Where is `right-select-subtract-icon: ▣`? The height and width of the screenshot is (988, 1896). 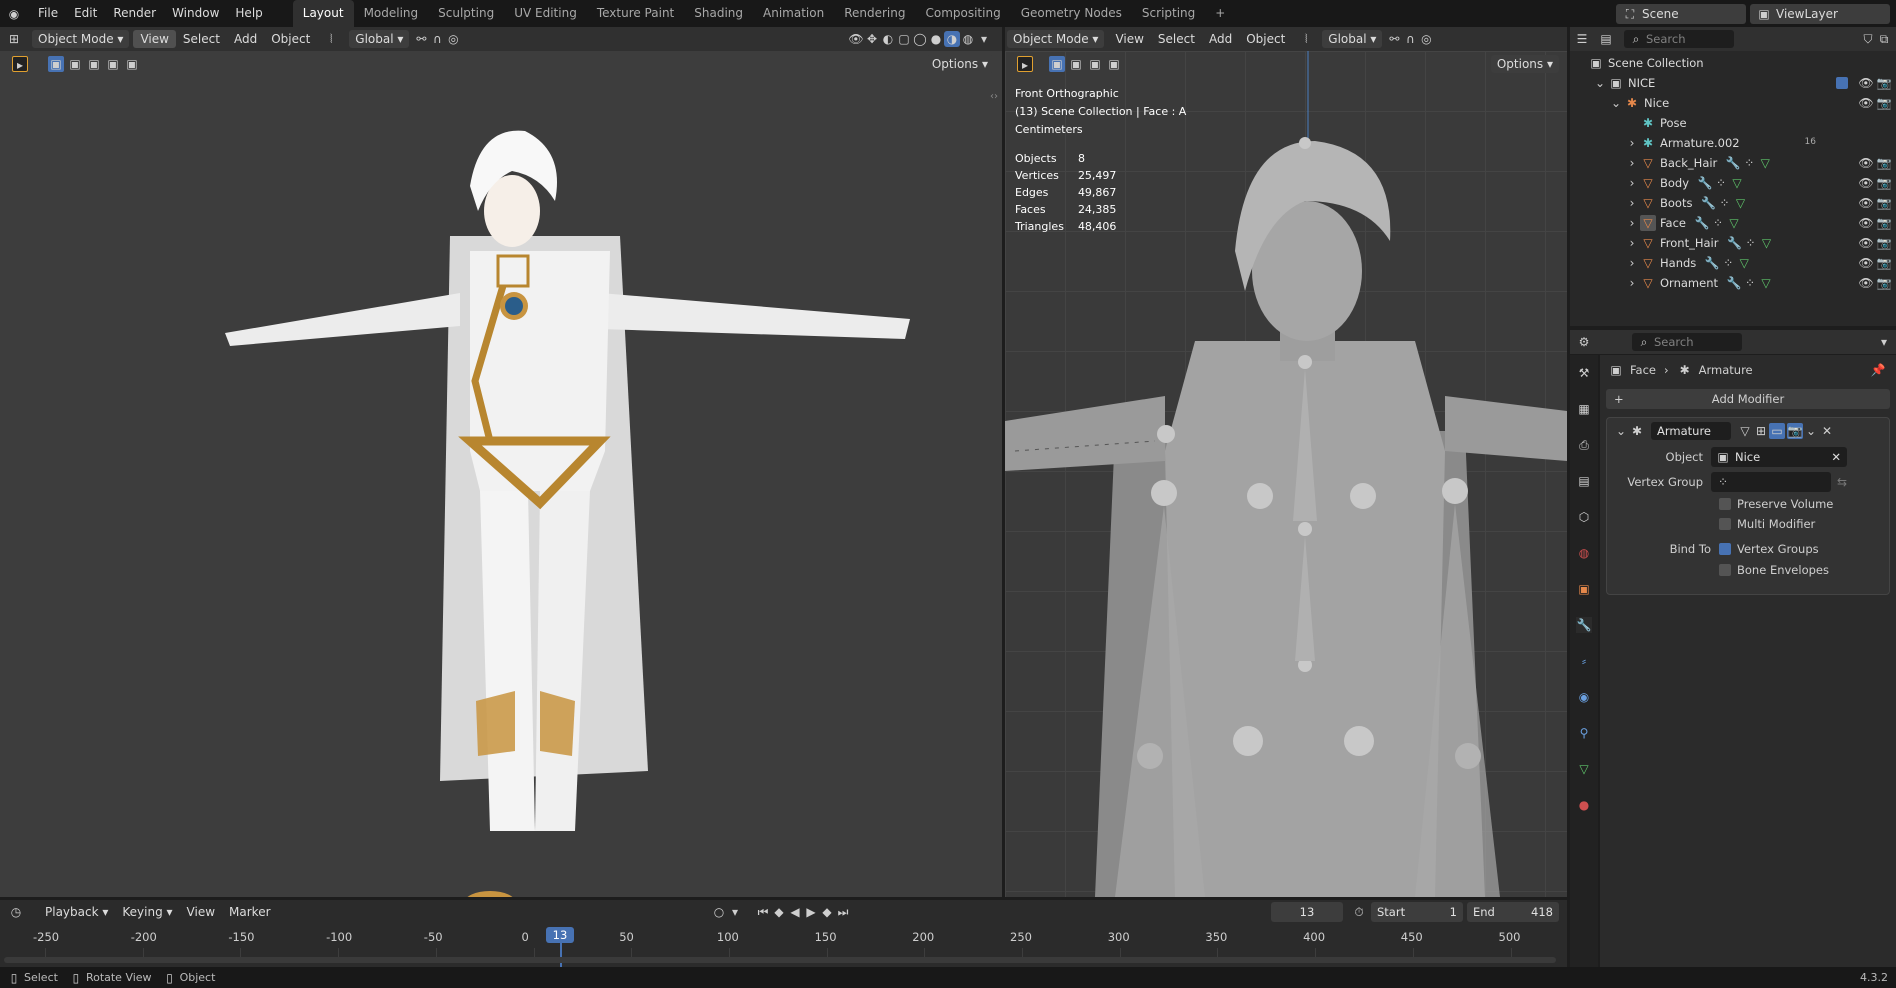
right-select-subtract-icon: ▣ is located at coordinates (1095, 64).